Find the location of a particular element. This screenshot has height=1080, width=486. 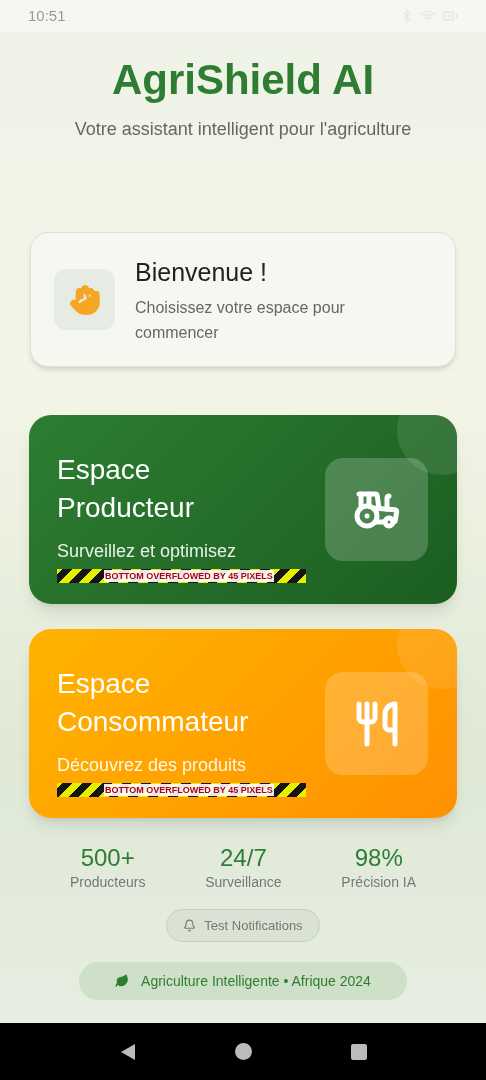

footer-text: Agriculture Intelligente • Afrique 2024 is located at coordinates (256, 981).